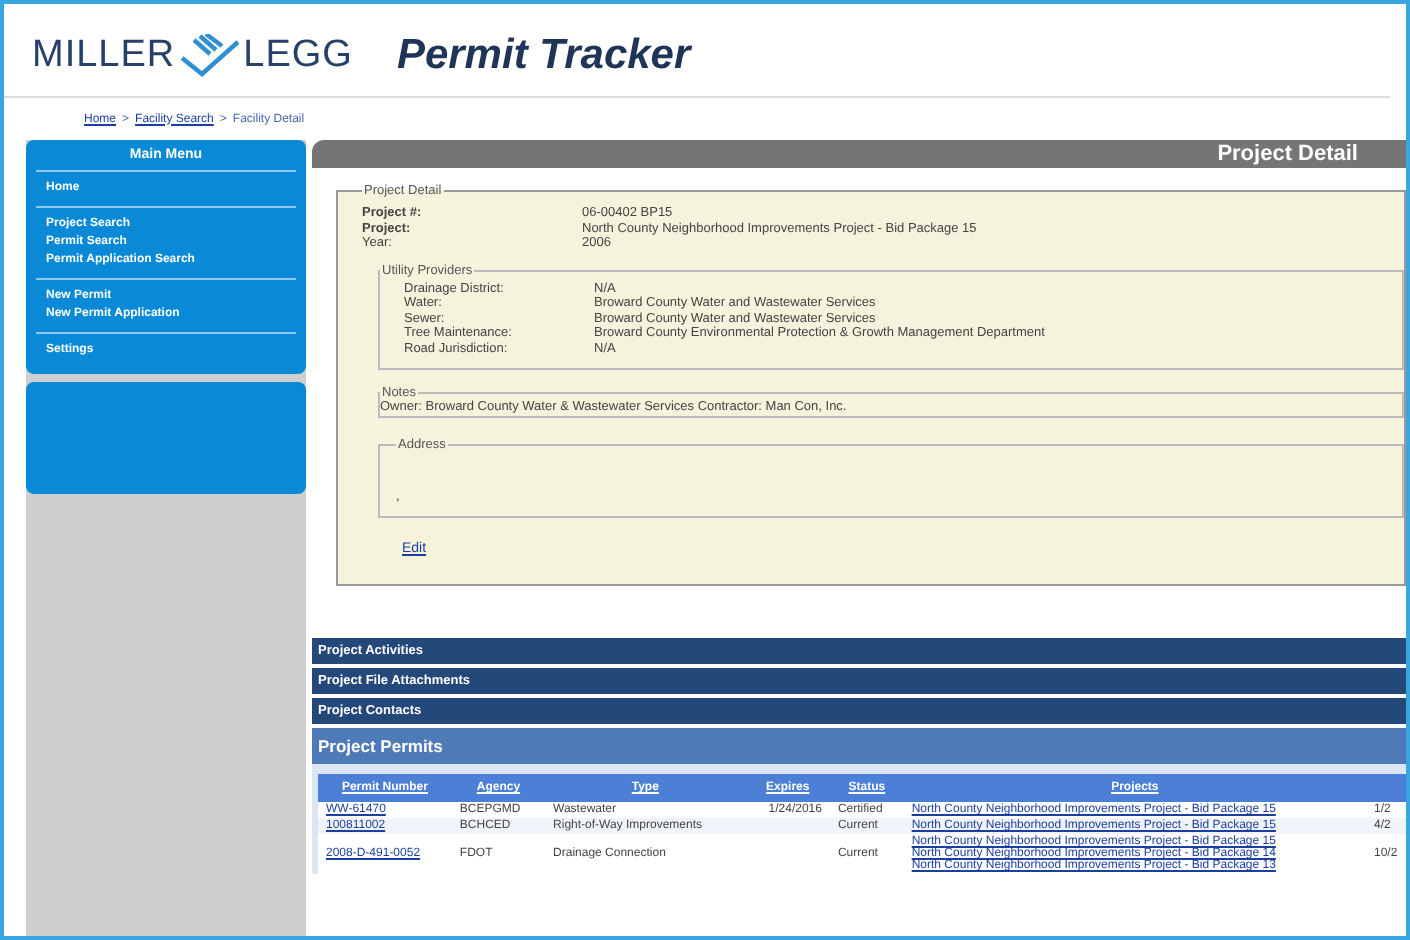  What do you see at coordinates (104, 56) in the screenshot?
I see `logo-text: MILLER` at bounding box center [104, 56].